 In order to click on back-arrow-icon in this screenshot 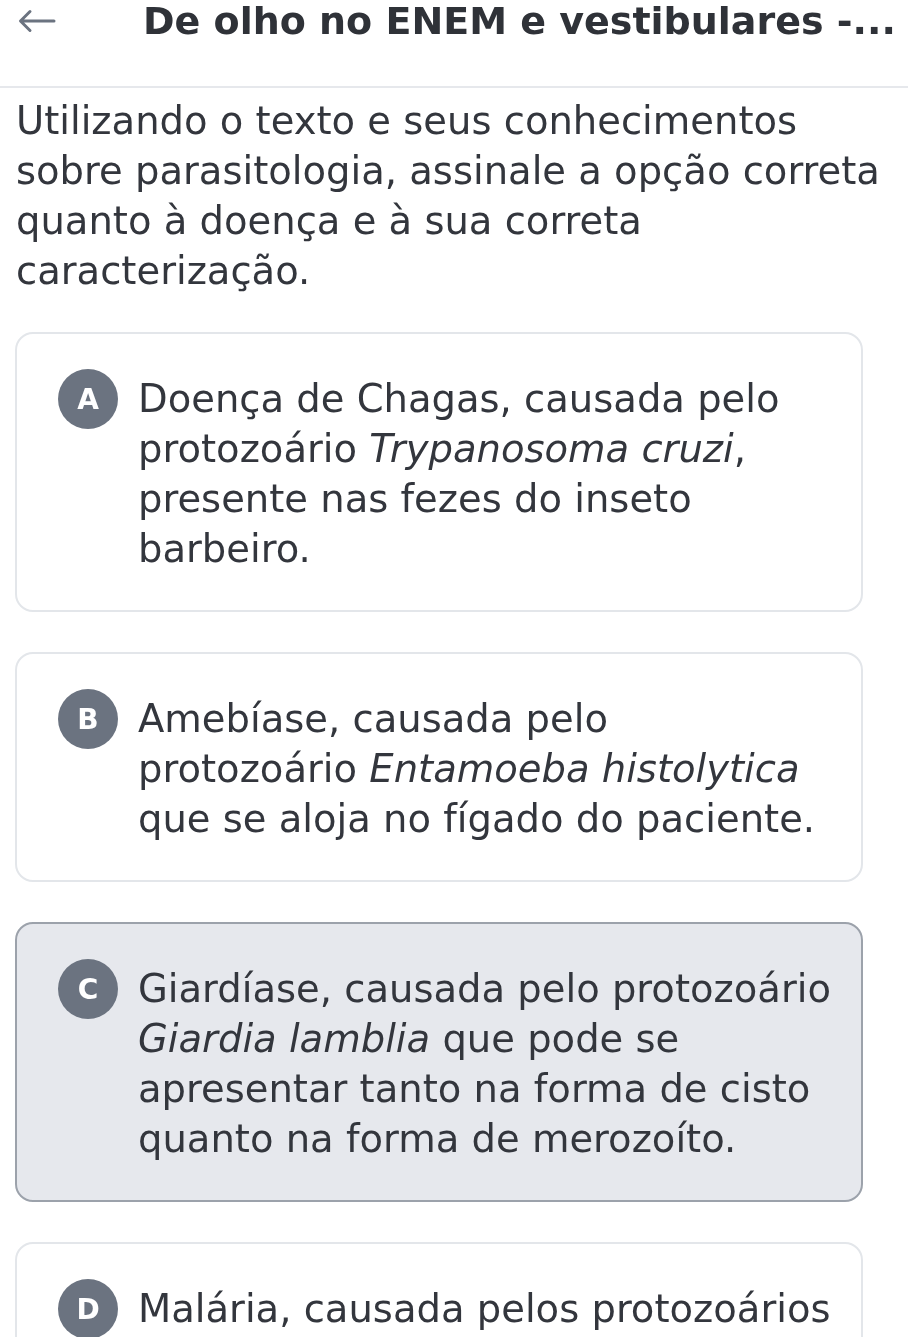, I will do `click(37, 21)`.